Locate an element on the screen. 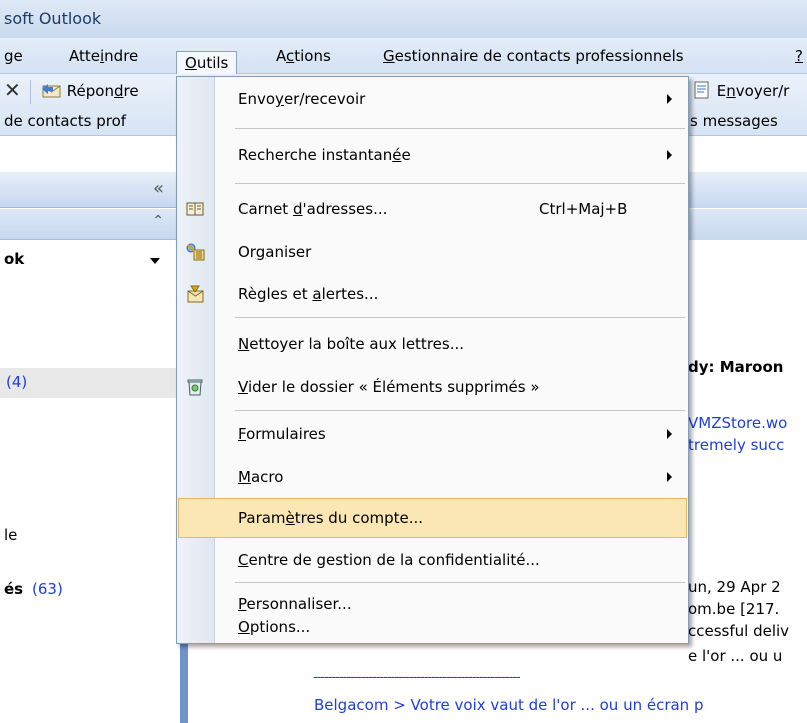 The image size is (807, 723). send-receive-label: Envoyer/r is located at coordinates (753, 91).